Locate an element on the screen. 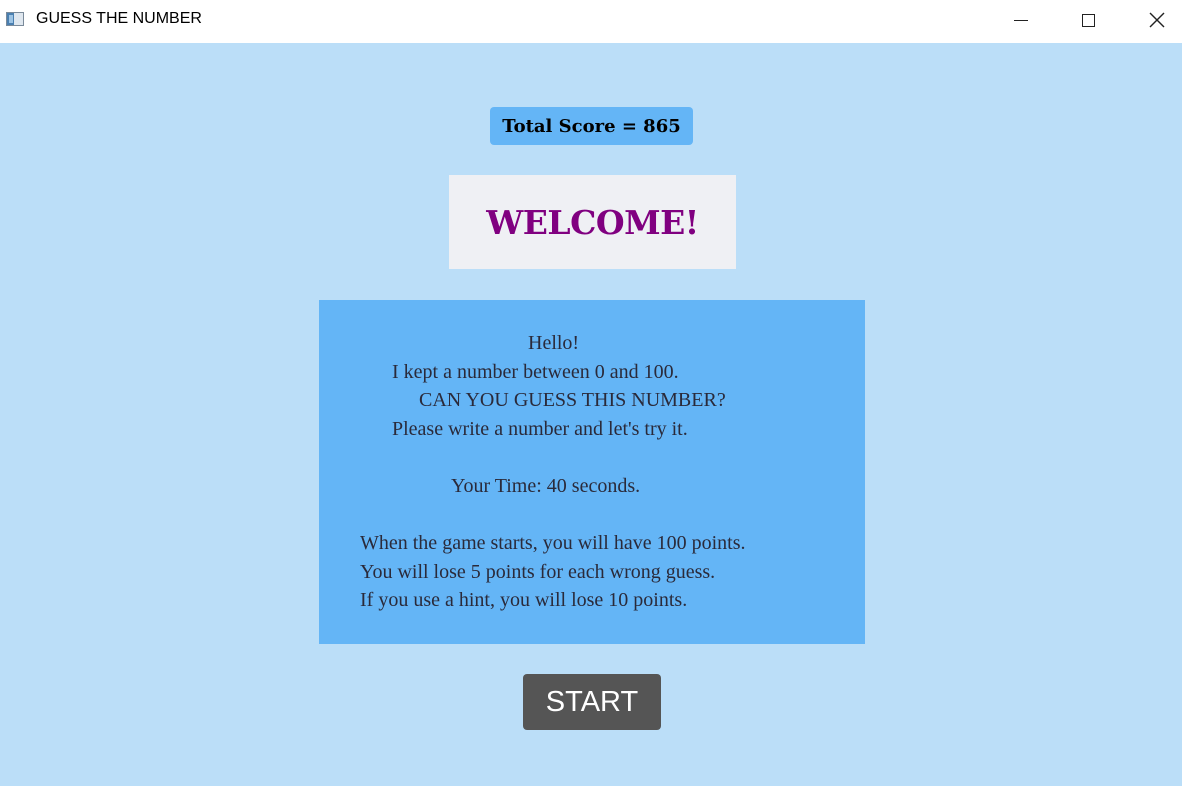  minimize-button is located at coordinates (1021, 20).